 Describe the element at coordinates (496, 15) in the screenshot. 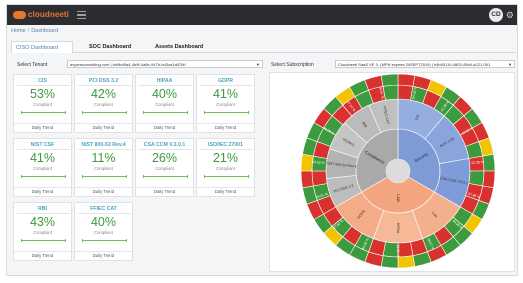

I see `user-avatar: CD` at that location.